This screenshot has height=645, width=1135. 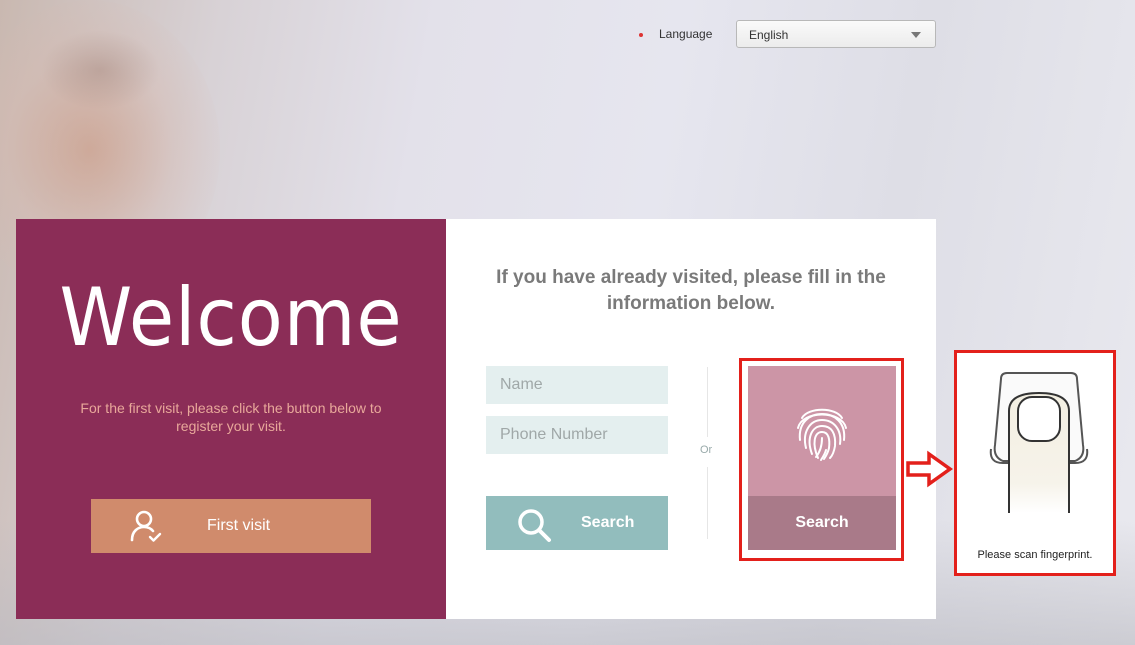 What do you see at coordinates (231, 317) in the screenshot?
I see `welcome-title: Welcome` at bounding box center [231, 317].